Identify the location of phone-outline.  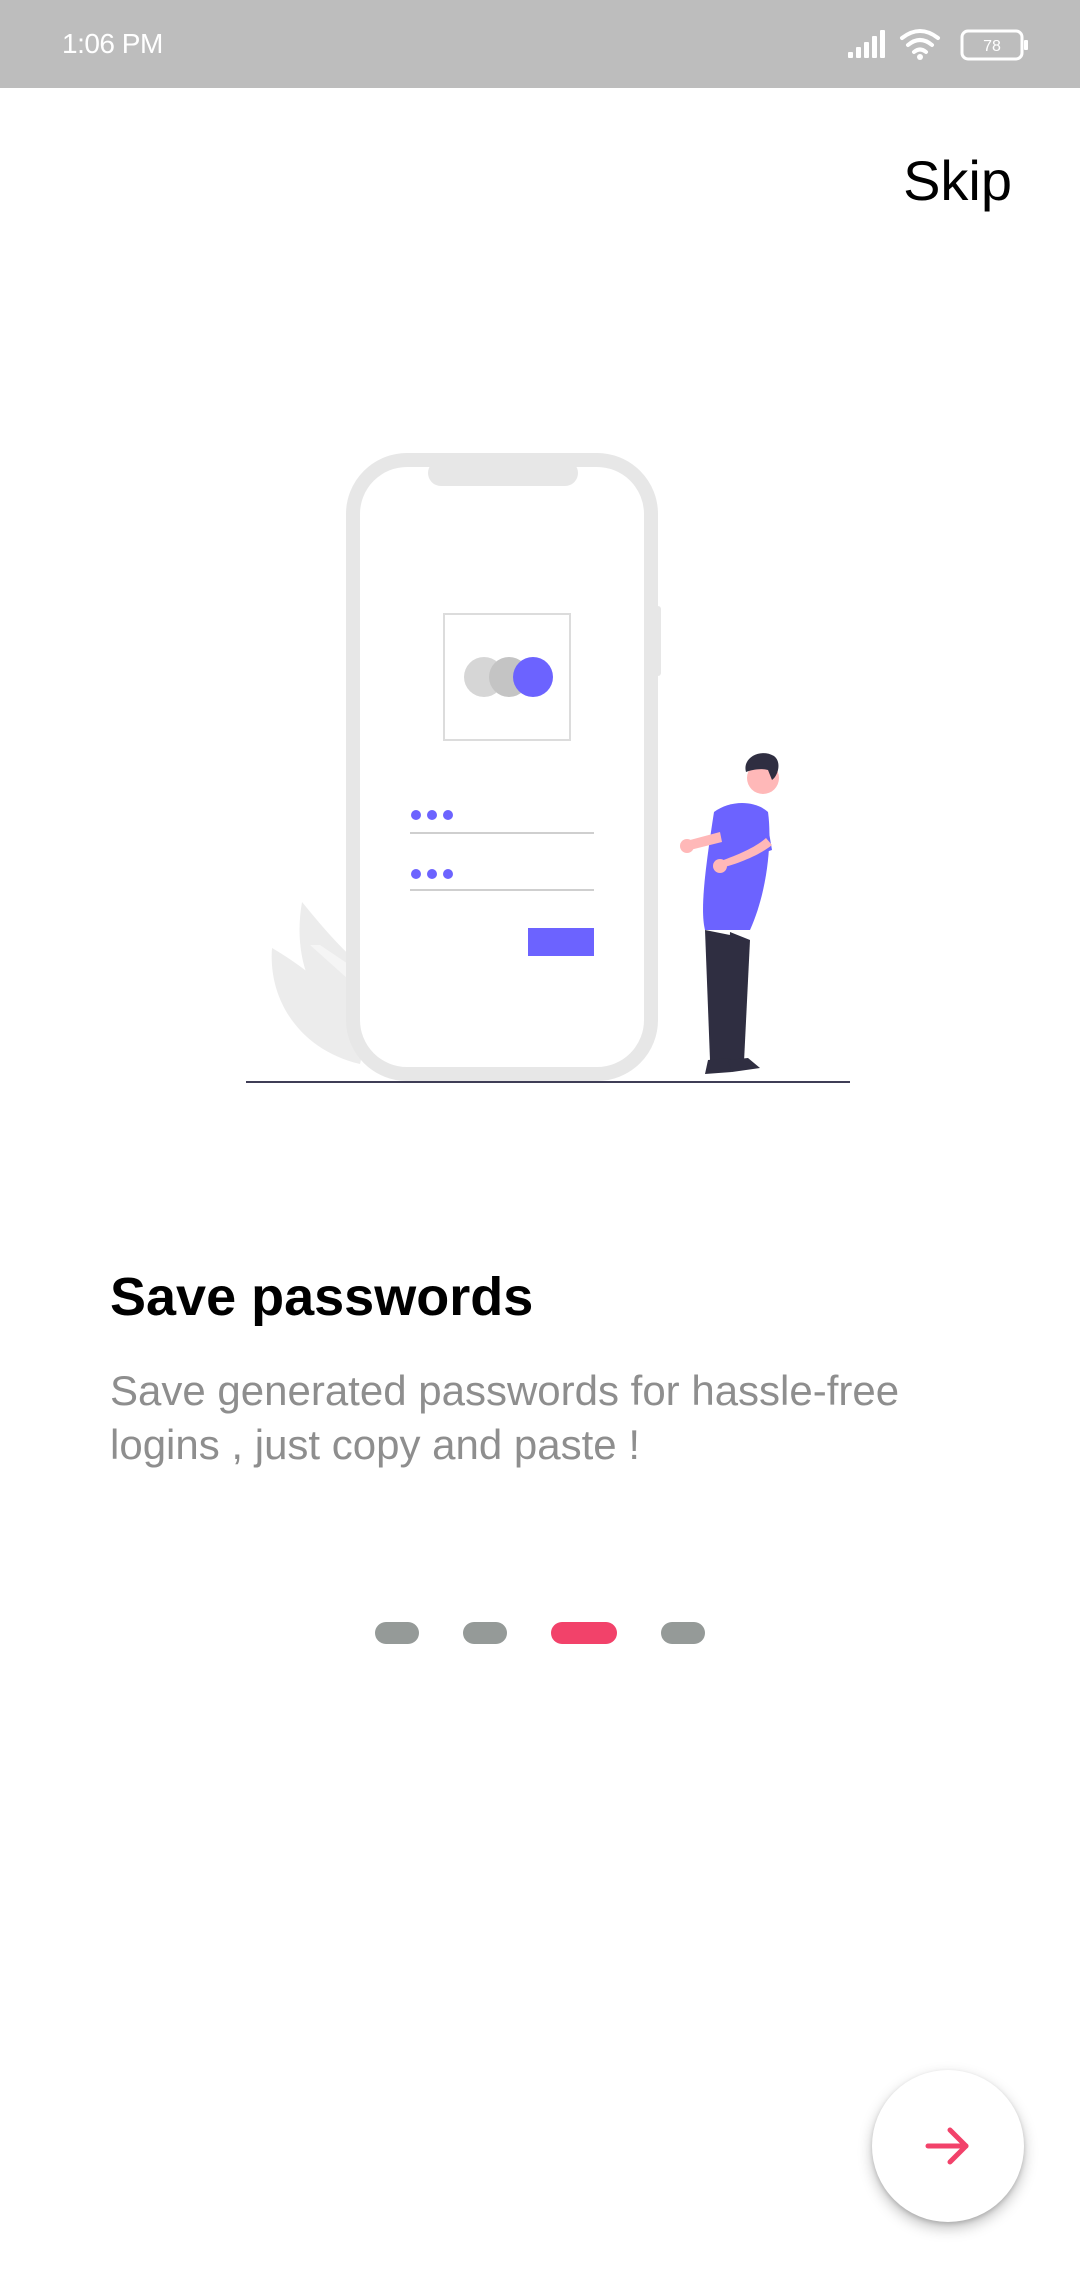
(503, 767).